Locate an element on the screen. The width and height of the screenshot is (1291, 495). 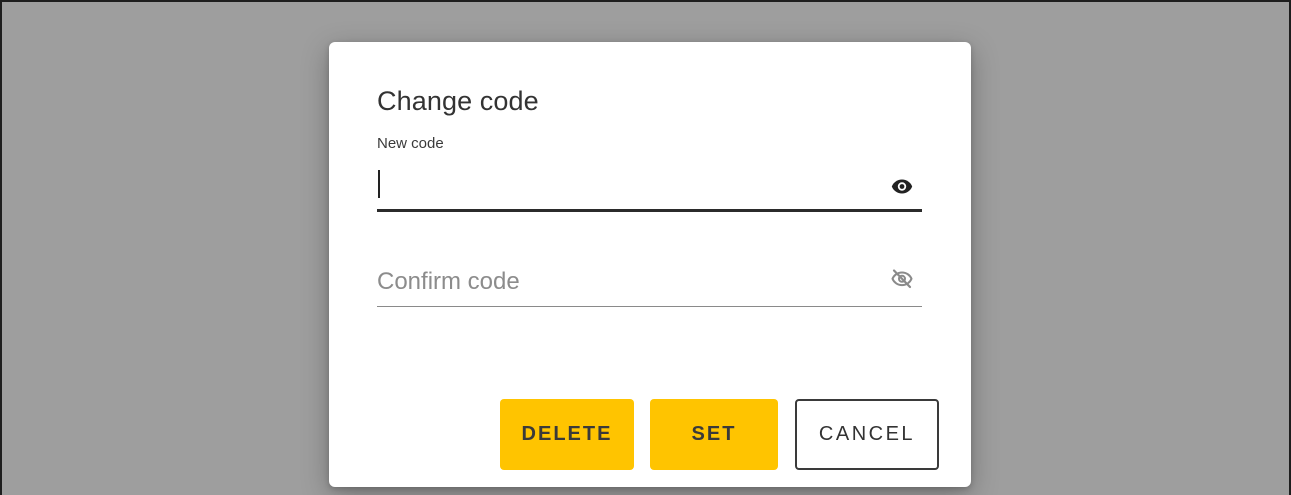
cancel-button: CANCEL is located at coordinates (867, 434).